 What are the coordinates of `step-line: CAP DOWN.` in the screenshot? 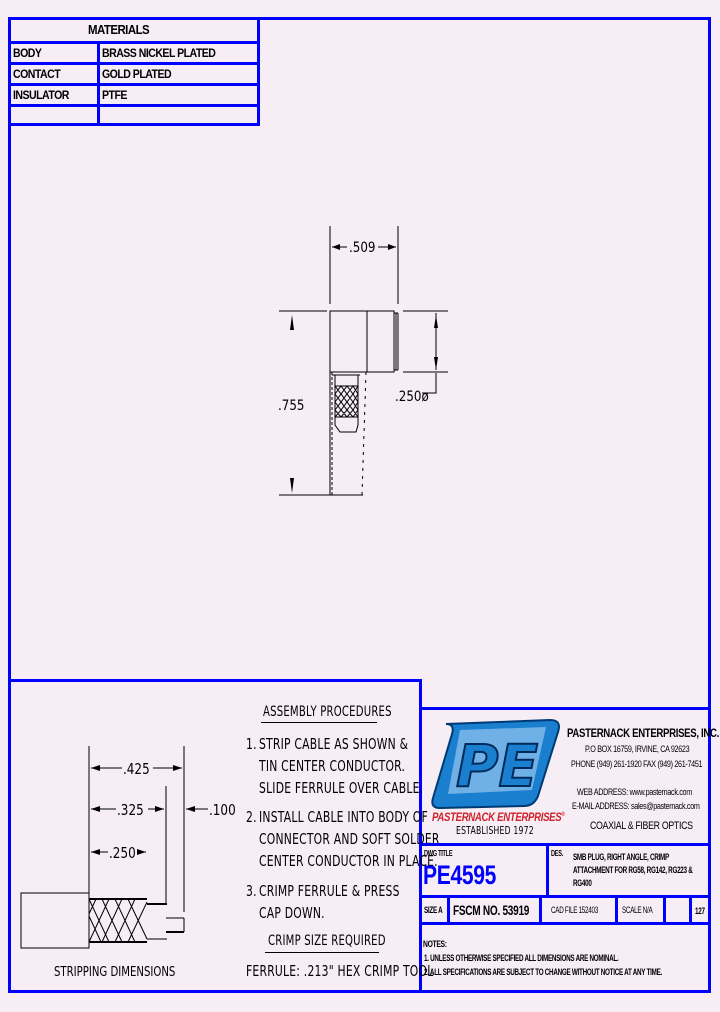 It's located at (292, 913).